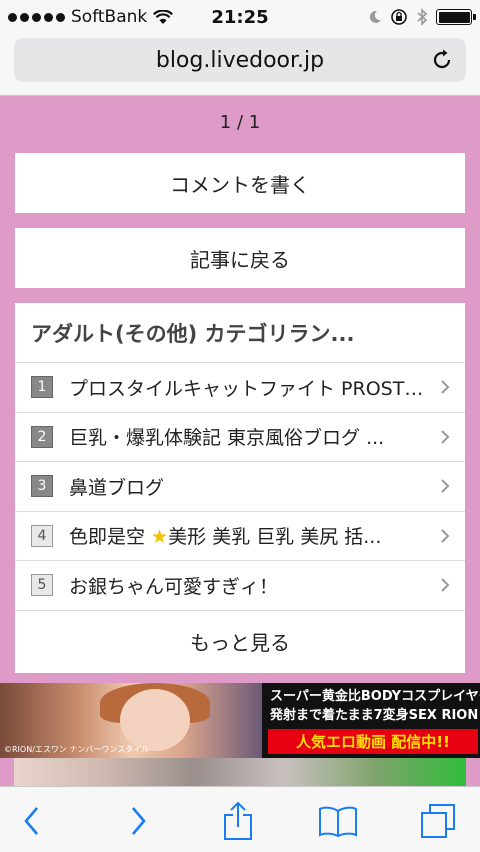 This screenshot has height=852, width=480. I want to click on ranking-item-5: 5 お銀ちゃん可愛すぎィ！, so click(240, 586).